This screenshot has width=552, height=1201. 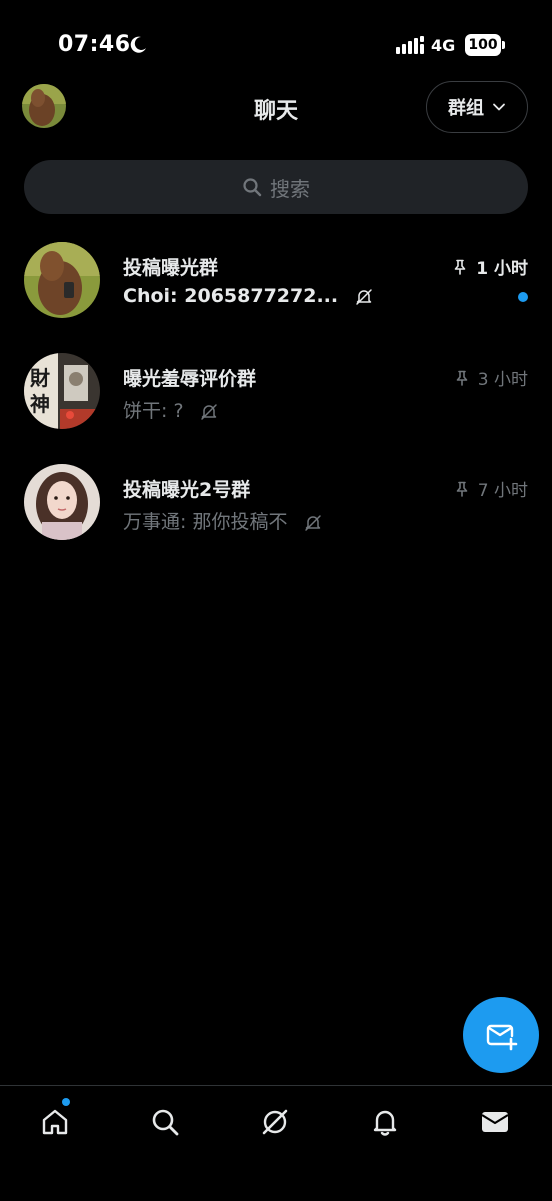 I want to click on chat-meta: 1 小时, so click(x=490, y=266).